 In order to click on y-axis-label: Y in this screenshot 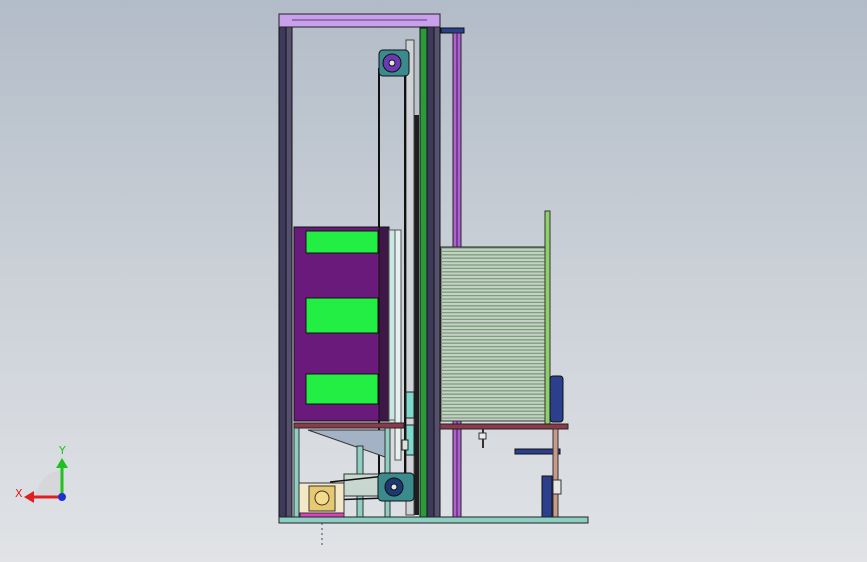, I will do `click(62, 450)`.